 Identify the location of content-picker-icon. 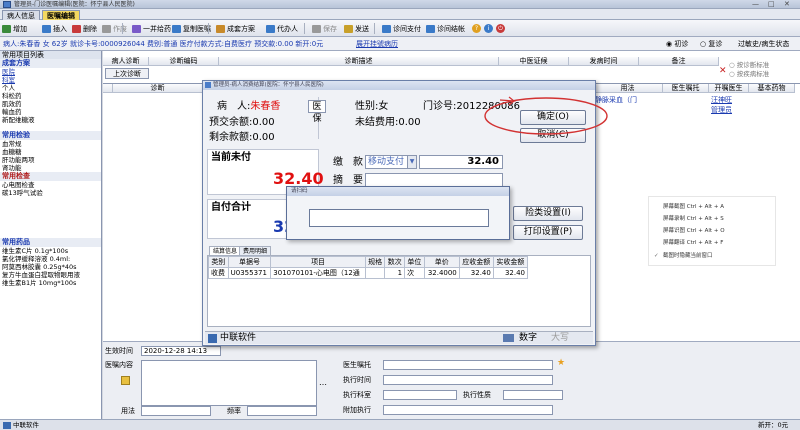
(125, 380).